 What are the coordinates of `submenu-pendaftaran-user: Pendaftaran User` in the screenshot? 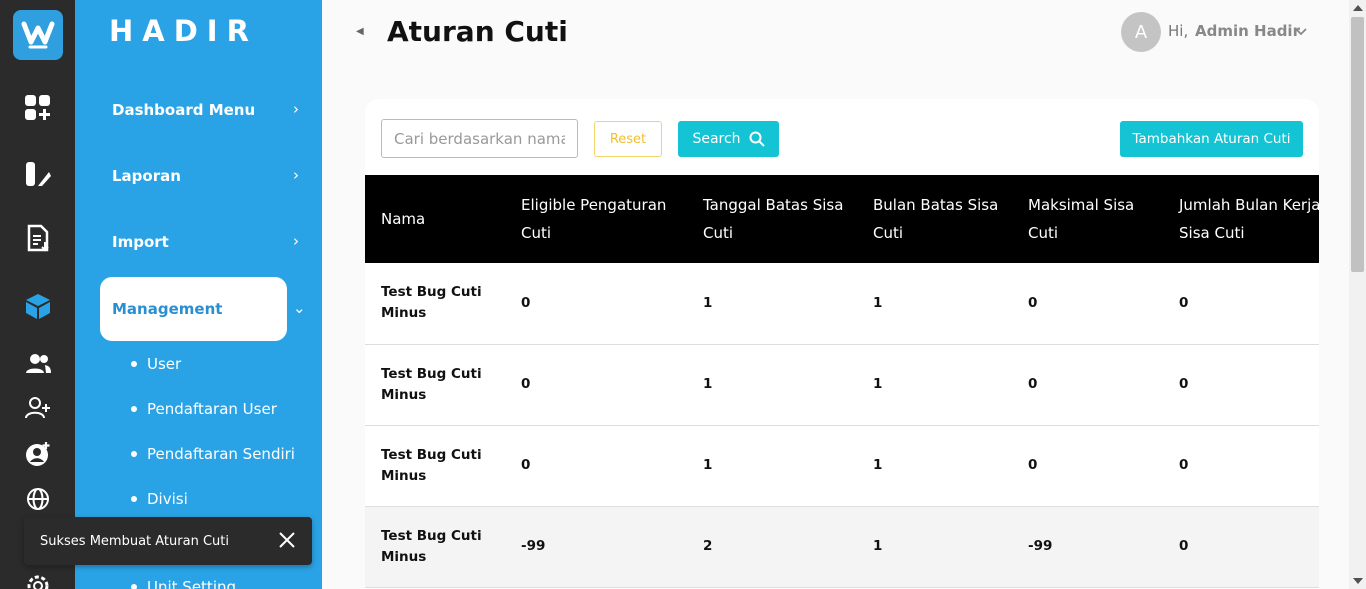 It's located at (204, 409).